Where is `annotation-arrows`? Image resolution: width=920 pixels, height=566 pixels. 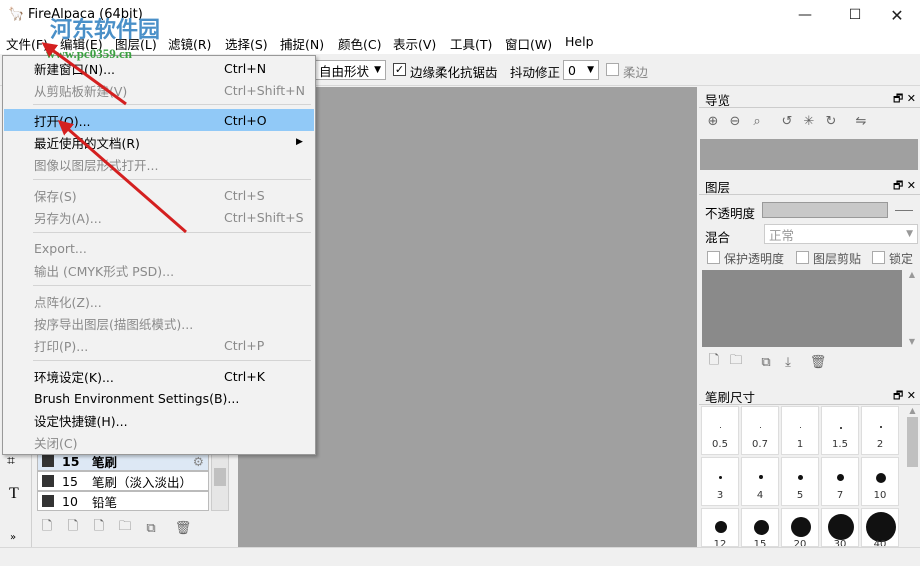 annotation-arrows is located at coordinates (114, 138).